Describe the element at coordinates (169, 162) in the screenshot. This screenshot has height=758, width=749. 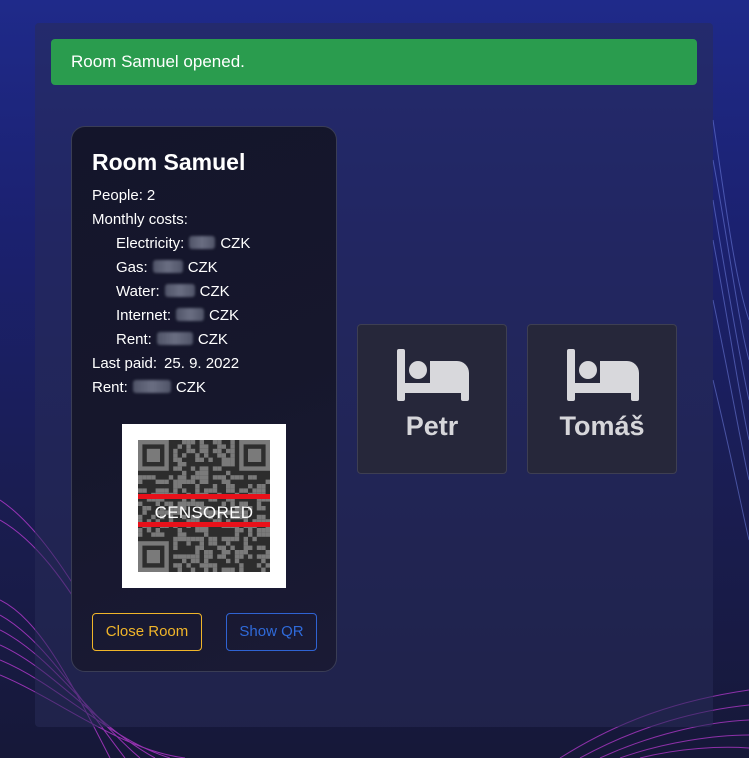
I see `room-title: Room Samuel` at that location.